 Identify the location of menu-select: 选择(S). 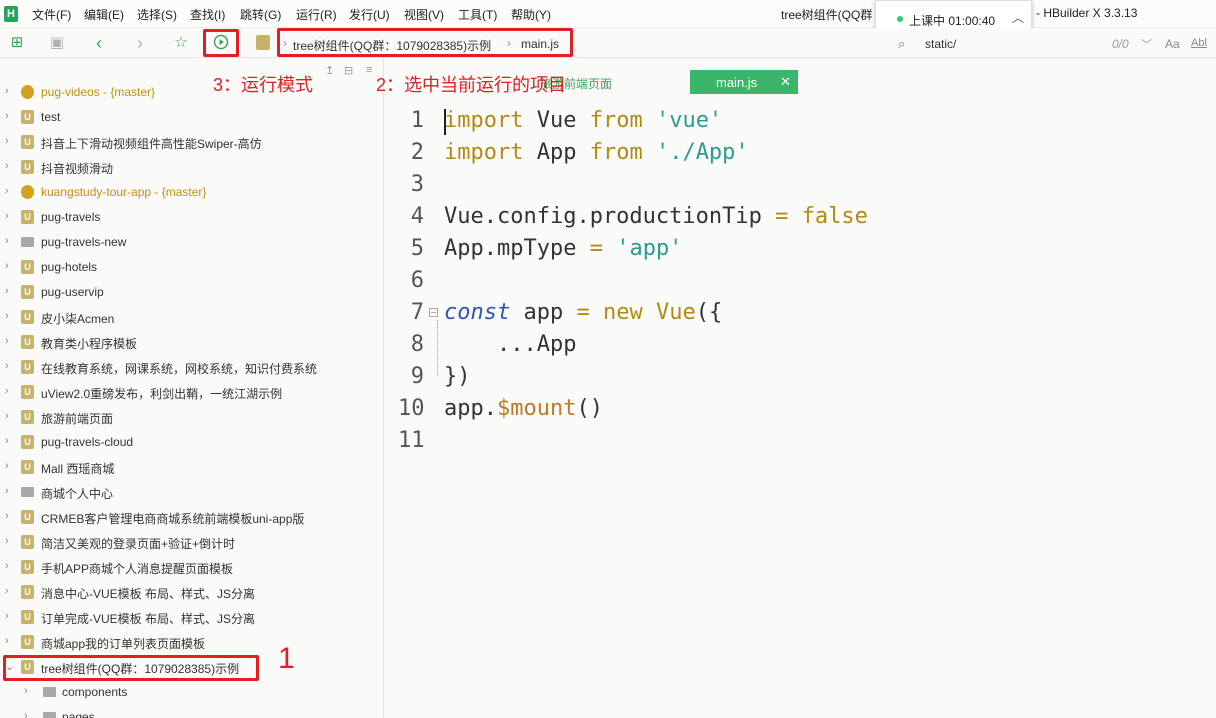
(157, 14).